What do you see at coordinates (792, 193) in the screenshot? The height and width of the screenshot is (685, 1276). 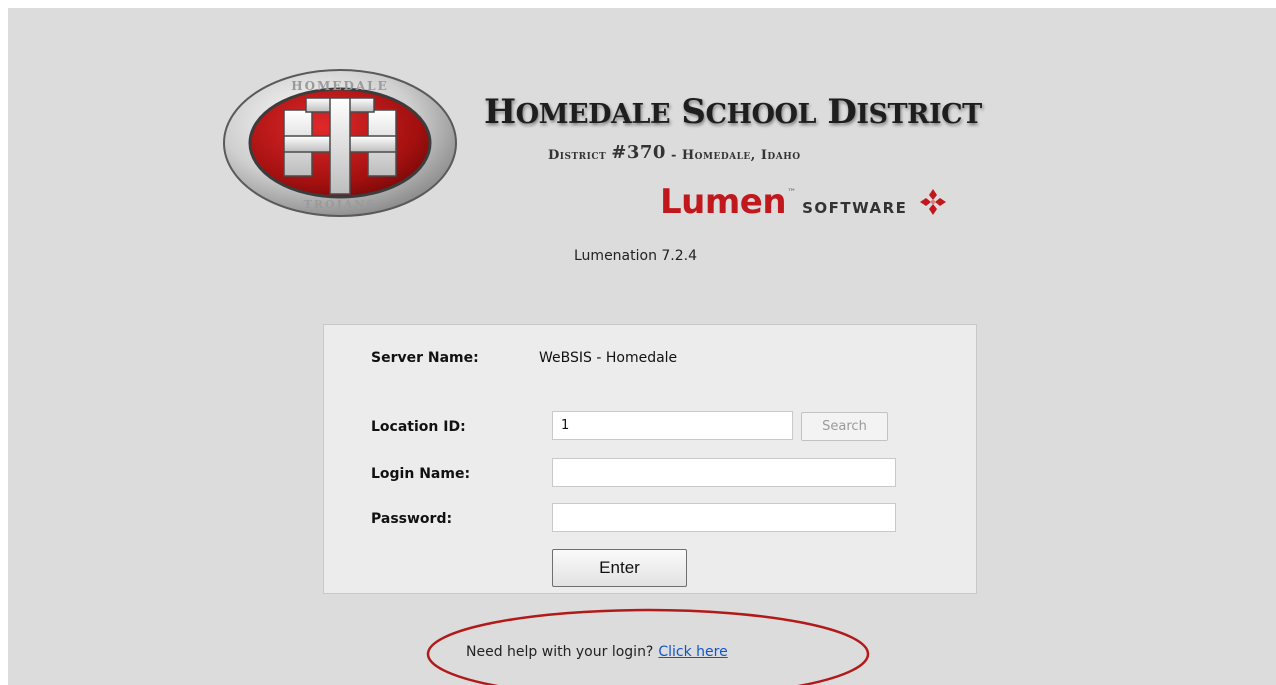 I see `trademark-symbol: ™` at bounding box center [792, 193].